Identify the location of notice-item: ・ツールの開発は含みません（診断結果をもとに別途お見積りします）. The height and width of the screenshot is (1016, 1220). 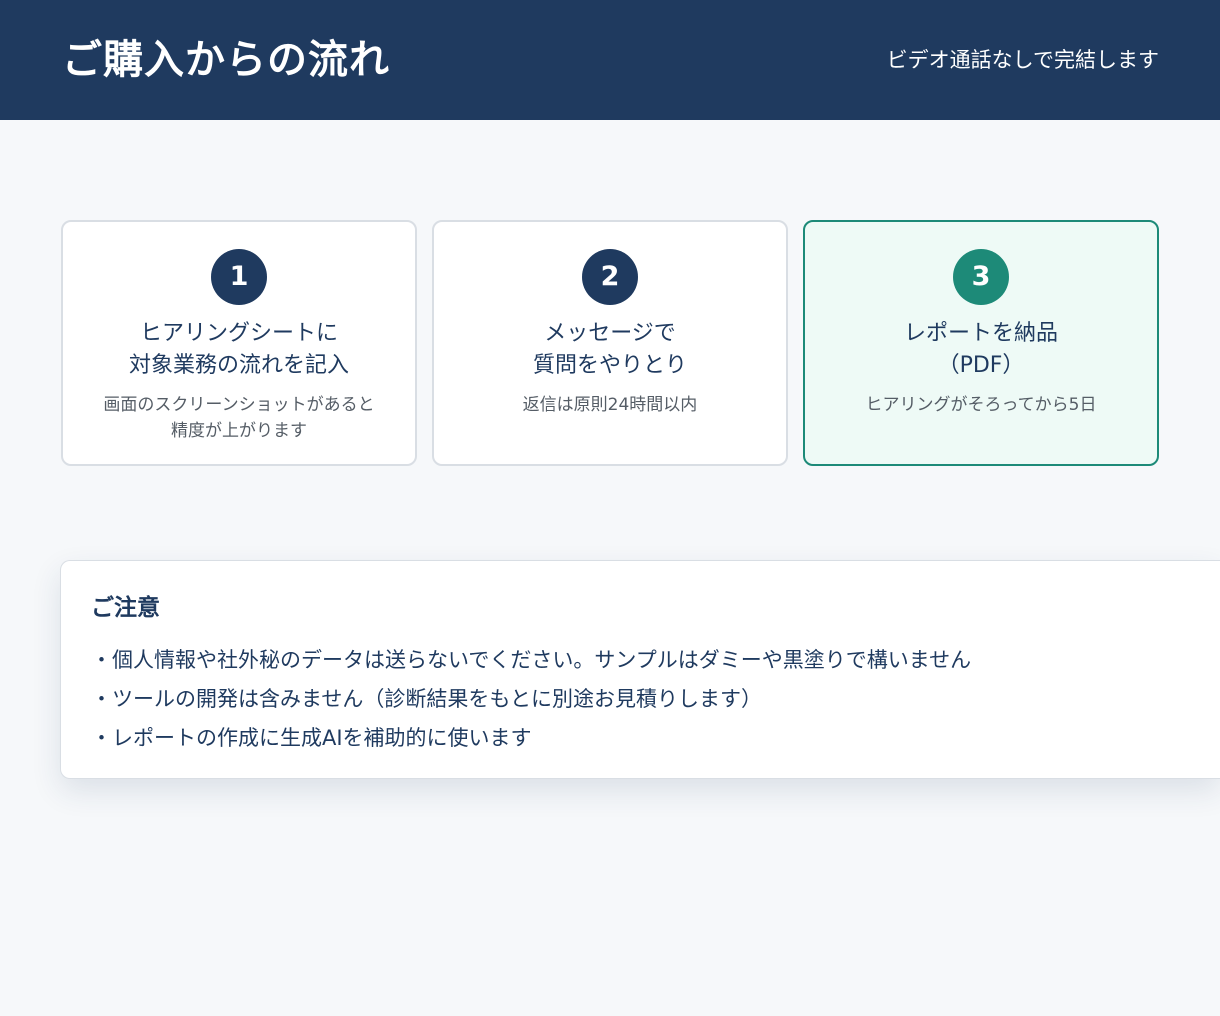
(426, 699).